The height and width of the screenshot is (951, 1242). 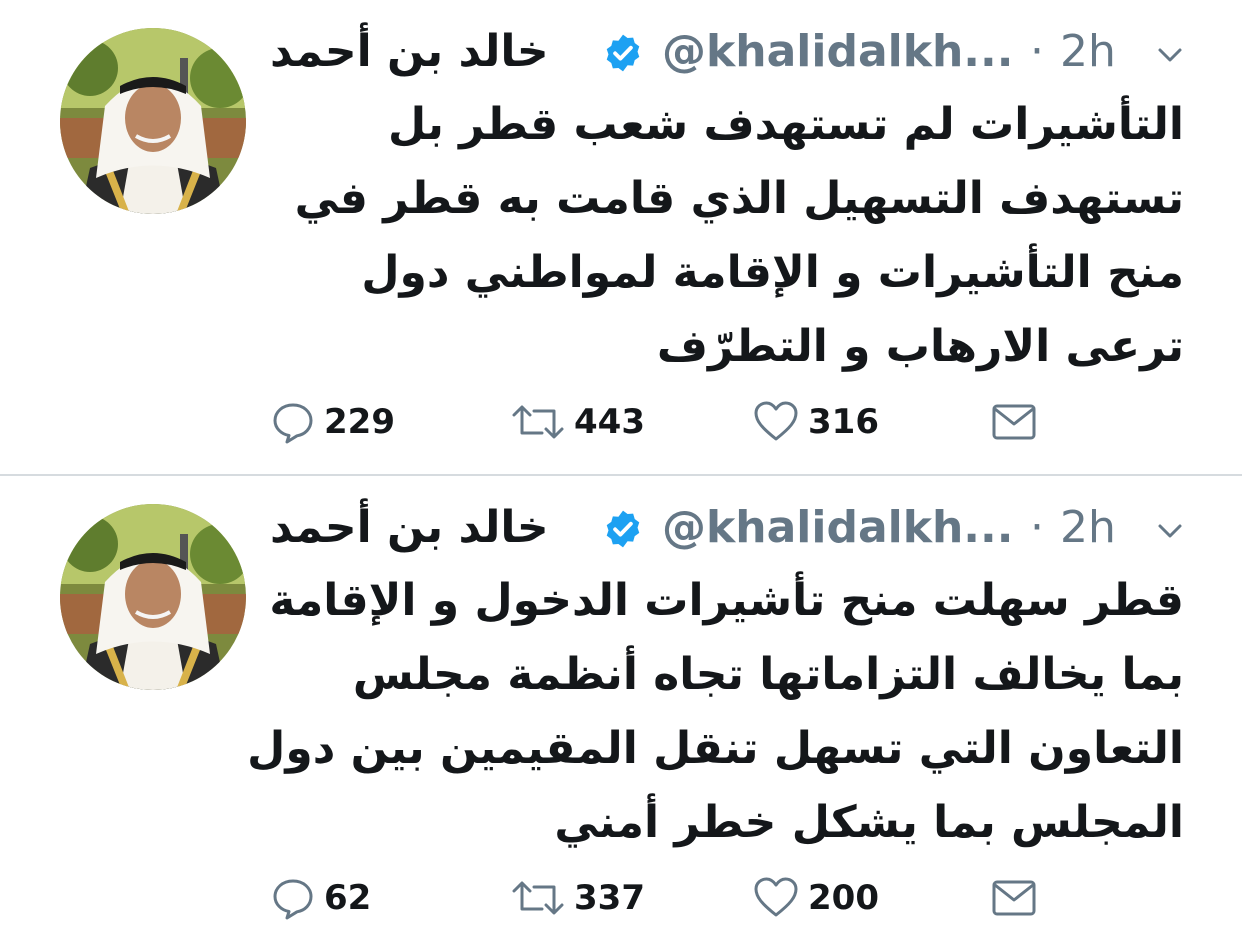 I want to click on retweet-button: 337, so click(x=577, y=898).